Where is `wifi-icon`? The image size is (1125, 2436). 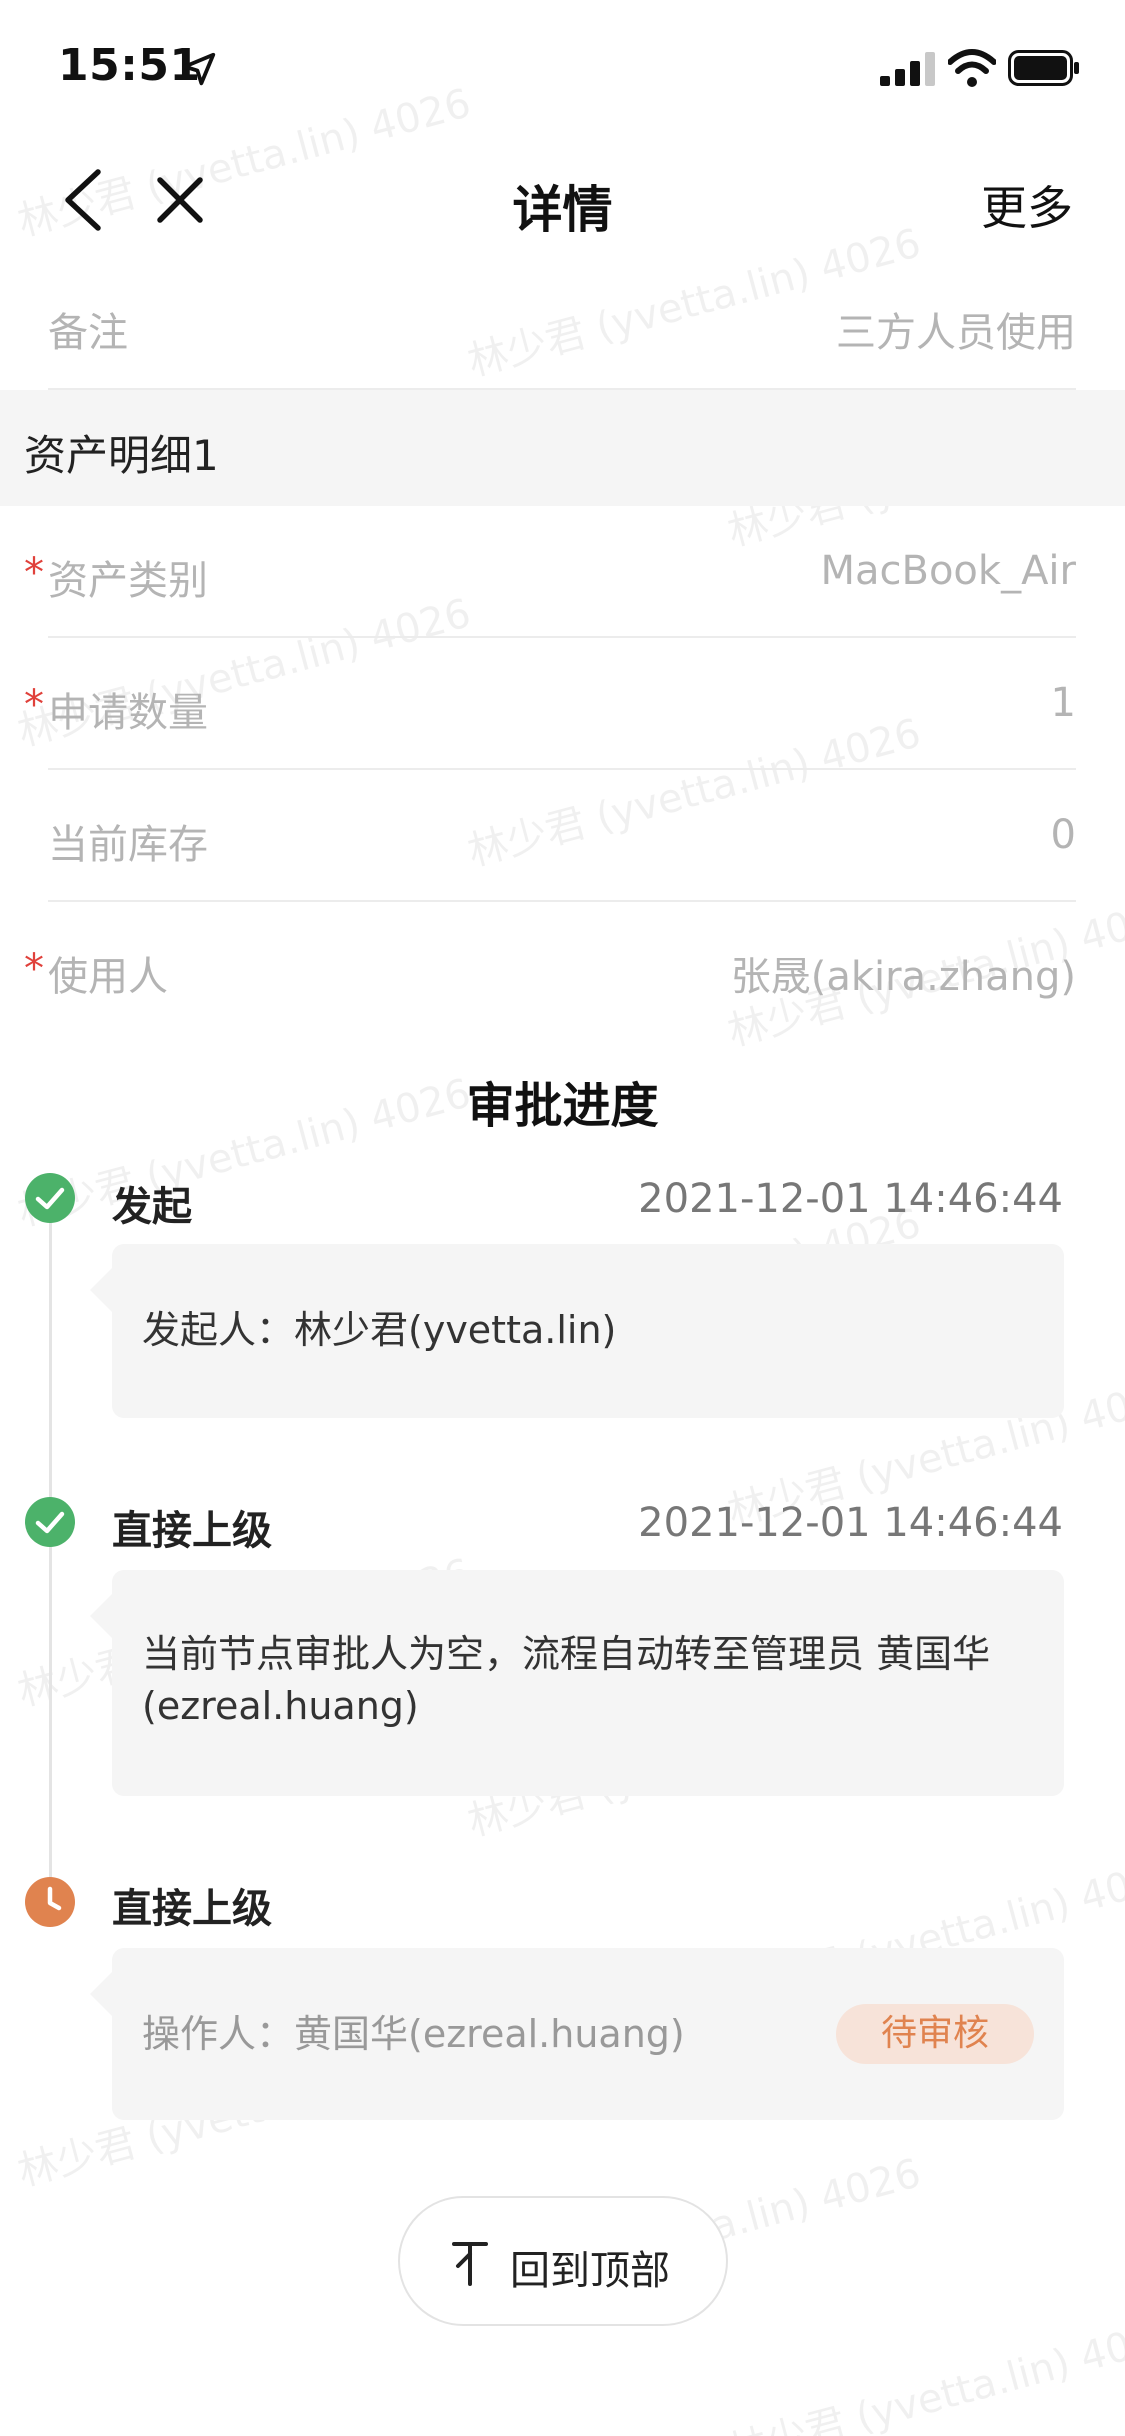
wifi-icon is located at coordinates (972, 68).